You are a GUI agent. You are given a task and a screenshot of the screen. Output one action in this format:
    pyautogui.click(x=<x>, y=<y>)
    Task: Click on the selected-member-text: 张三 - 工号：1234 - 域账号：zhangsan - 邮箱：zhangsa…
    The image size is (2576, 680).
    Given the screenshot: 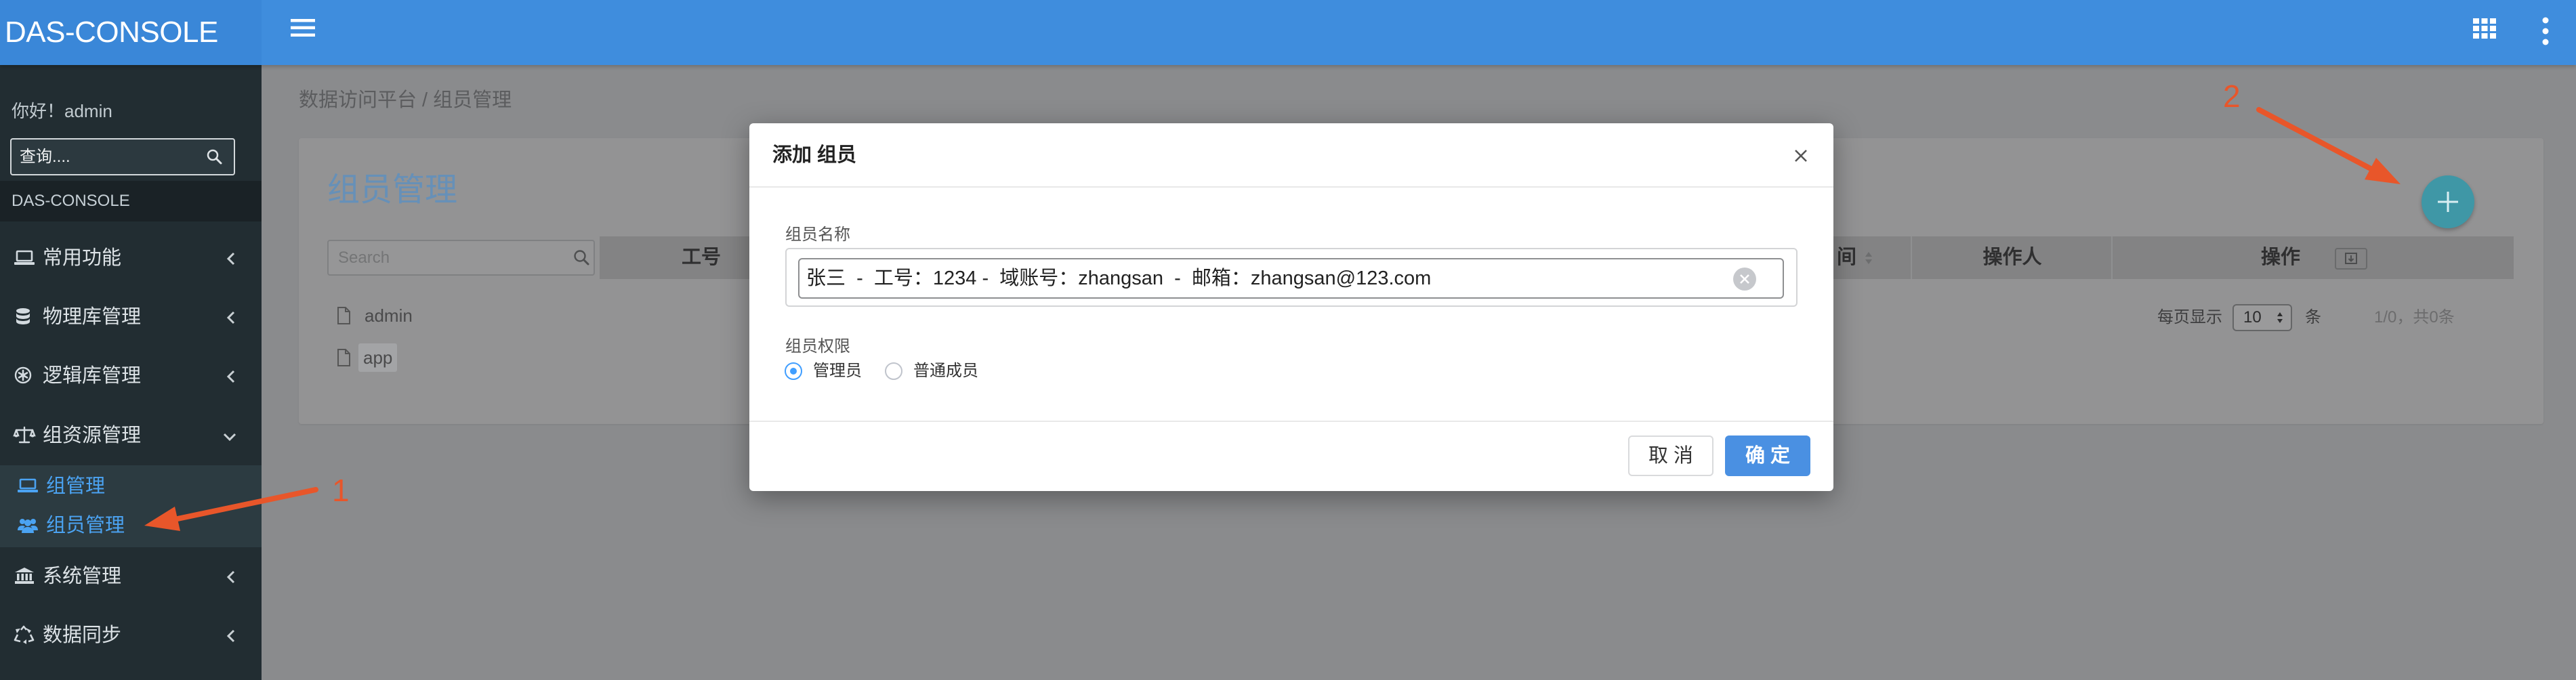 What is the action you would take?
    pyautogui.click(x=1119, y=278)
    